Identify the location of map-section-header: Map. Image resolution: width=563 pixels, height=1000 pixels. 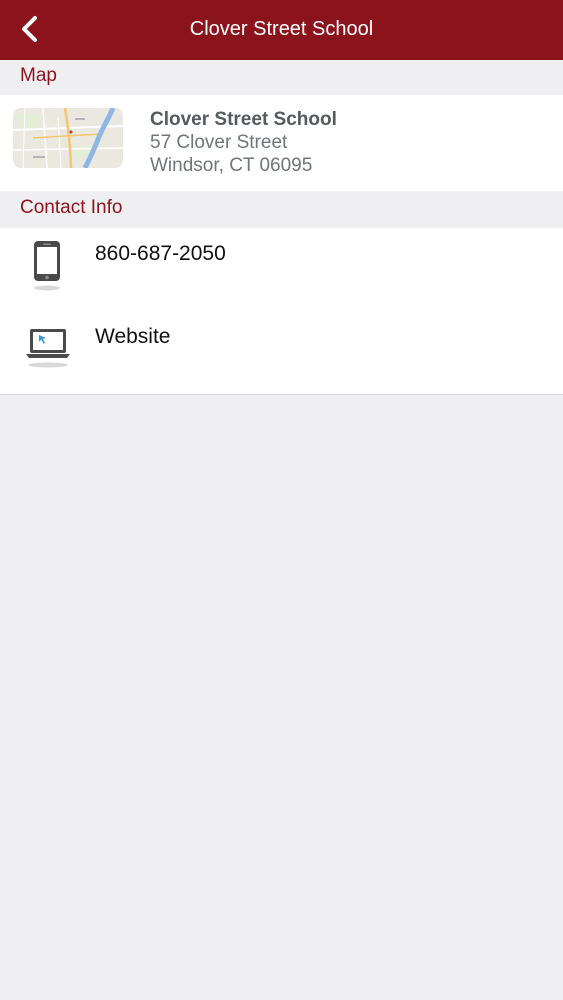
(281, 77).